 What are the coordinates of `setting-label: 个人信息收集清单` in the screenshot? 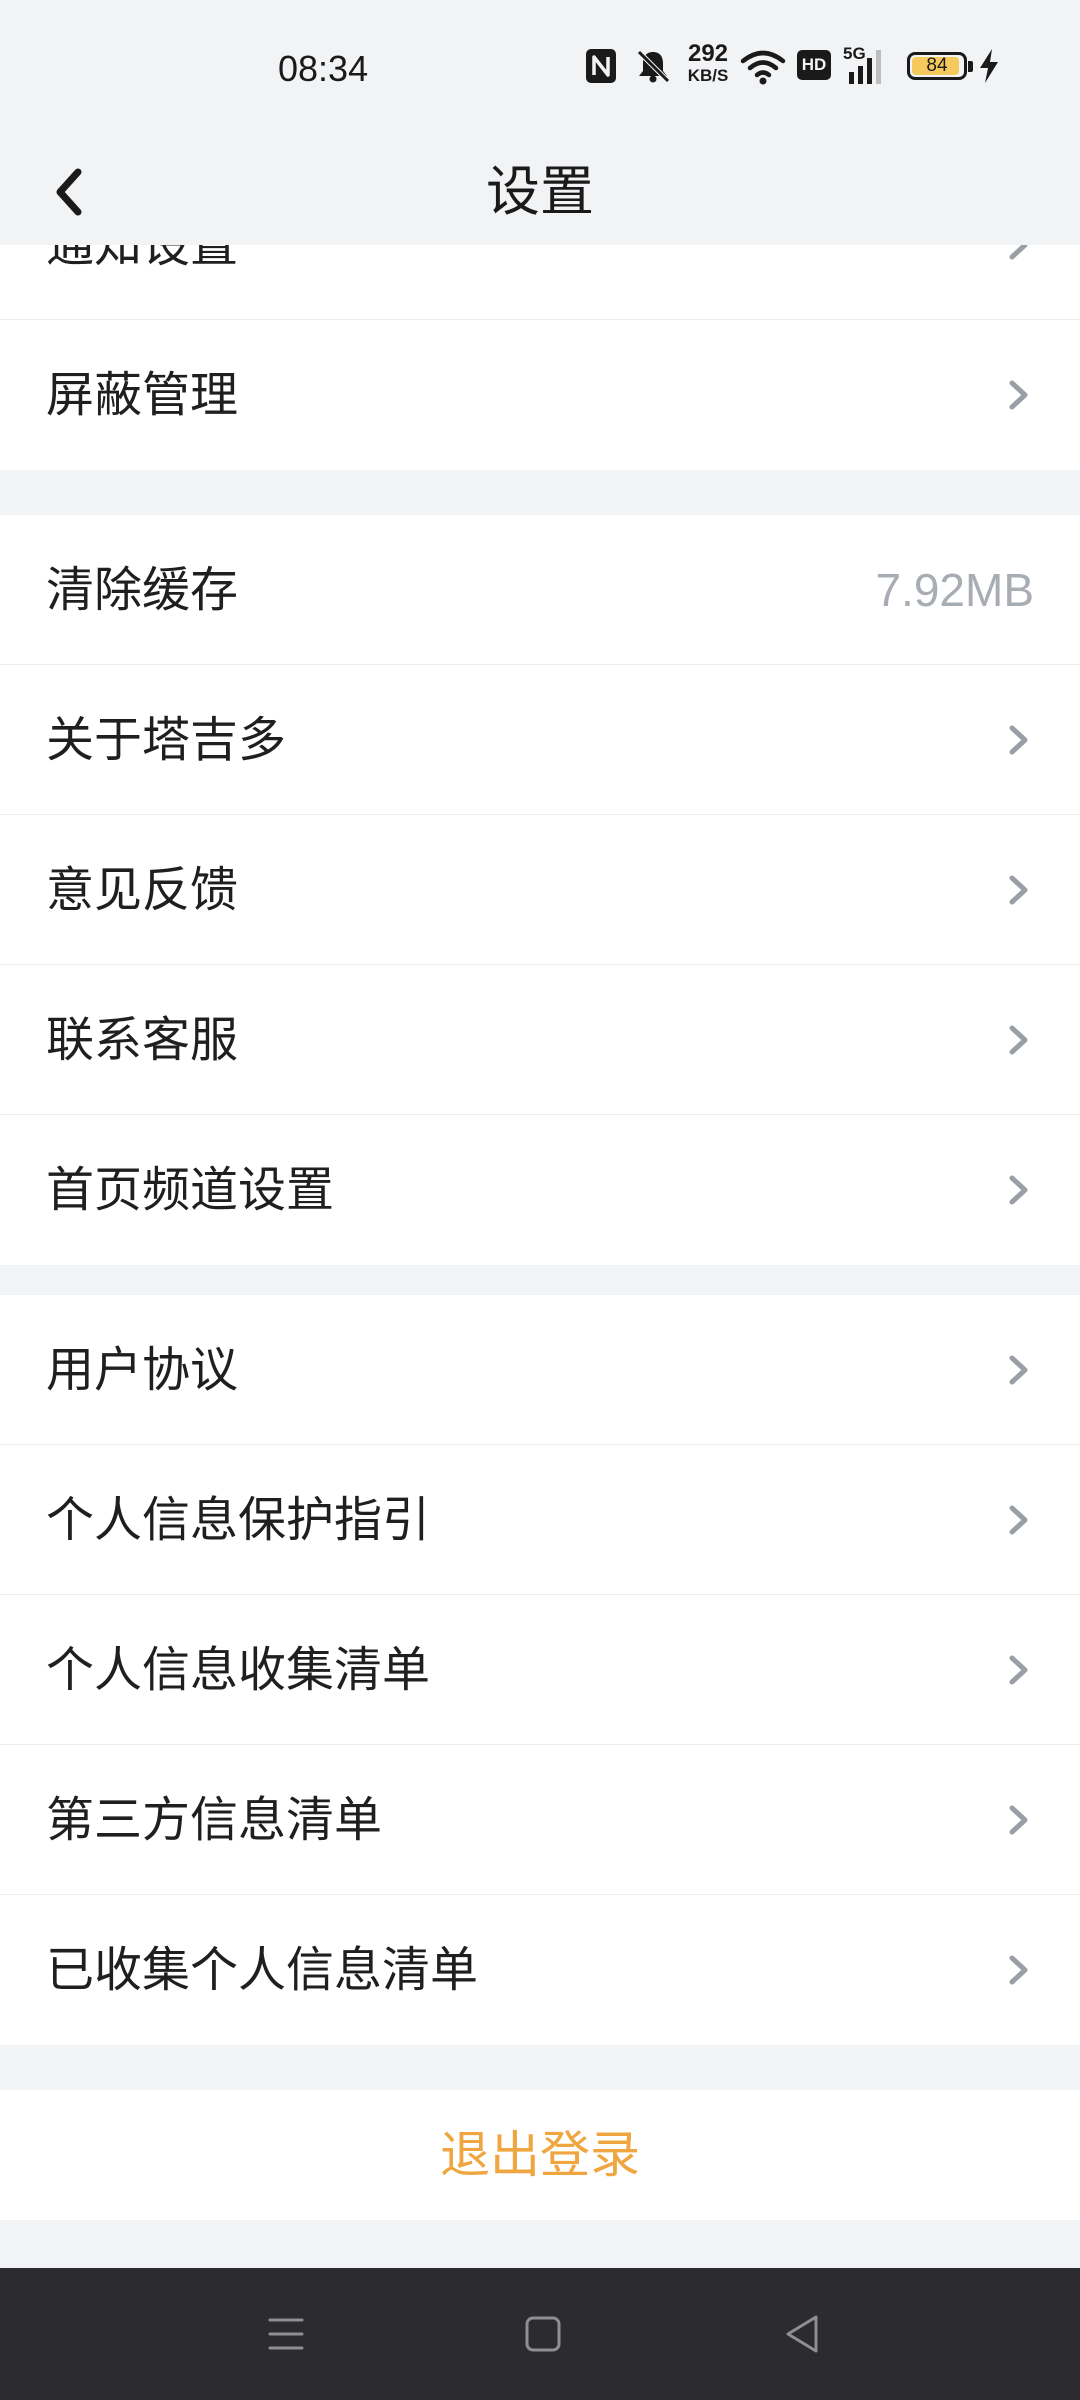 It's located at (238, 1670).